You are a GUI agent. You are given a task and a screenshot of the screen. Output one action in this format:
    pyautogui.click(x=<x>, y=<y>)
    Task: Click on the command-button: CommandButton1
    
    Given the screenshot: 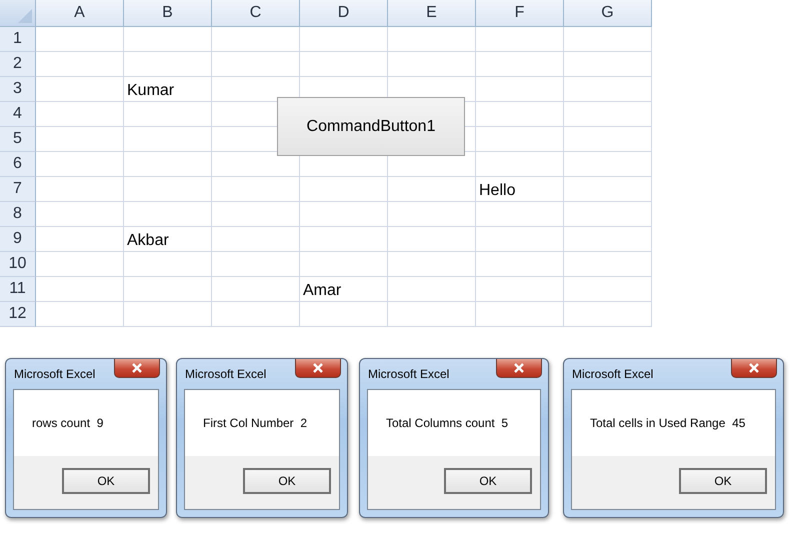 What is the action you would take?
    pyautogui.click(x=371, y=126)
    